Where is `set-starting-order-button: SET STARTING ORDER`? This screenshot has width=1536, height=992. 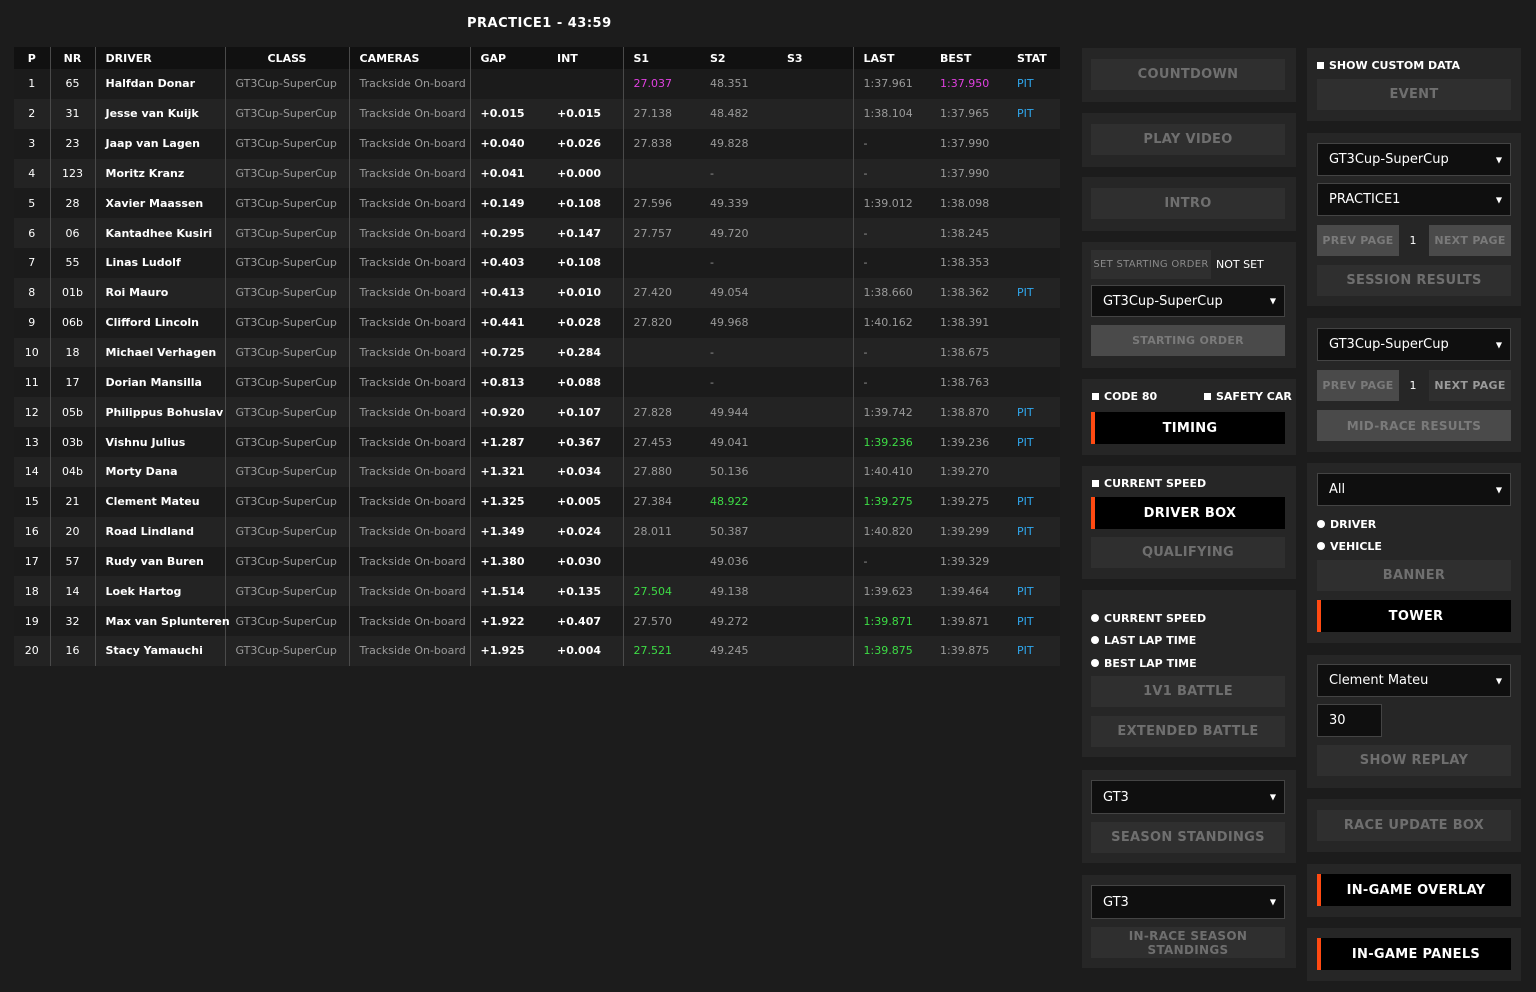
set-starting-order-button: SET STARTING ORDER is located at coordinates (1151, 264).